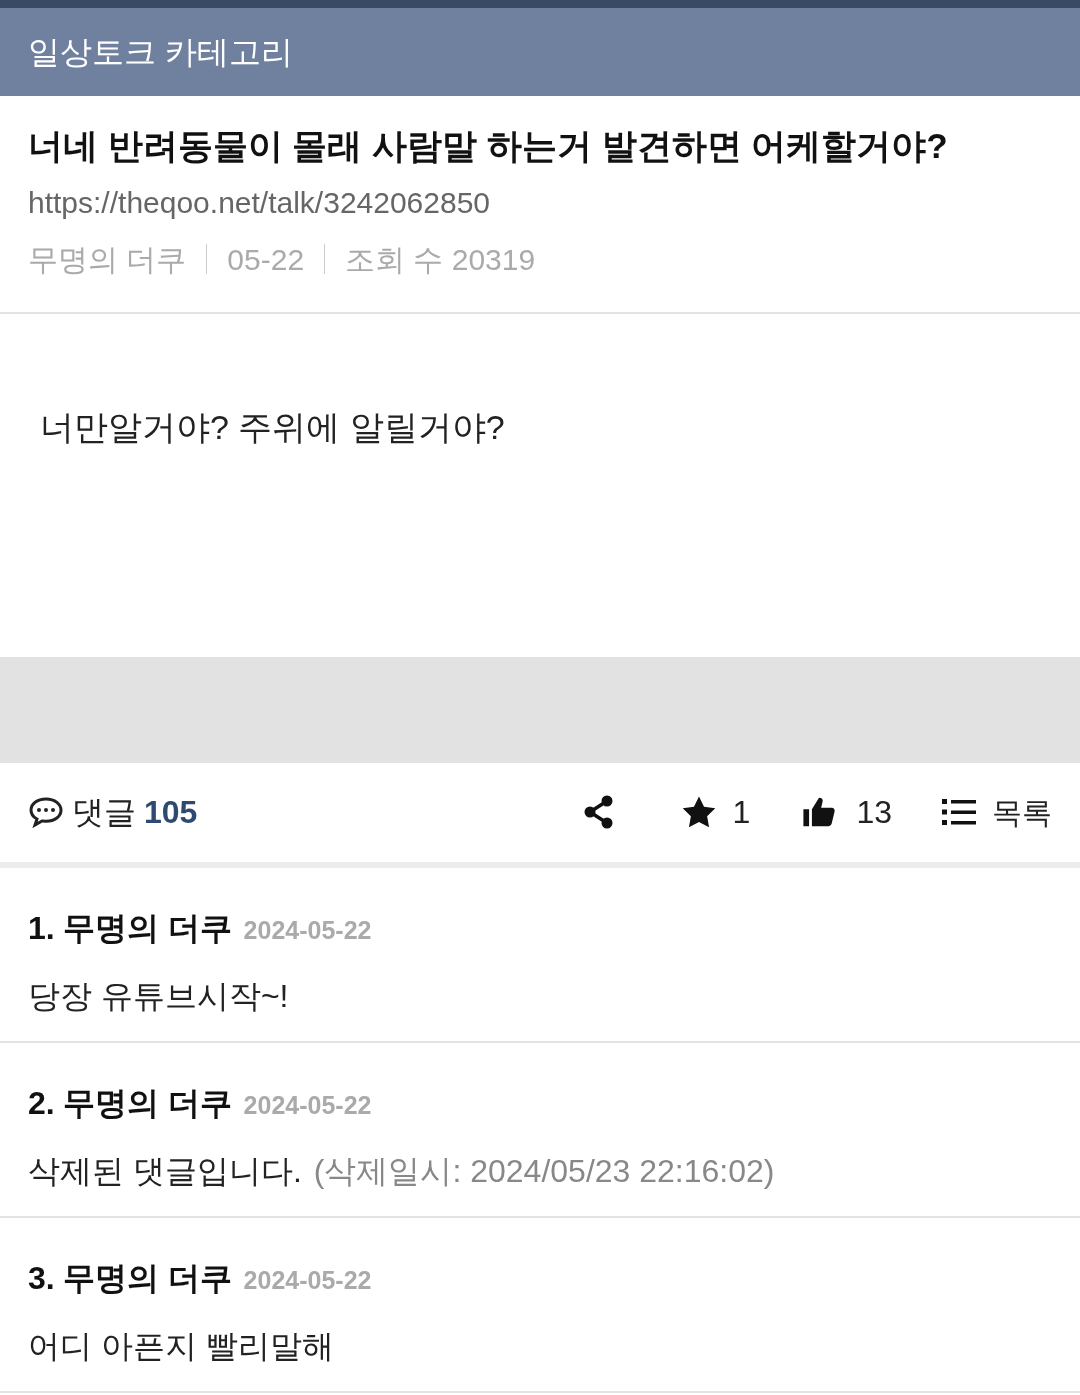 The image size is (1080, 1395). Describe the element at coordinates (598, 812) in the screenshot. I see `share-icon` at that location.